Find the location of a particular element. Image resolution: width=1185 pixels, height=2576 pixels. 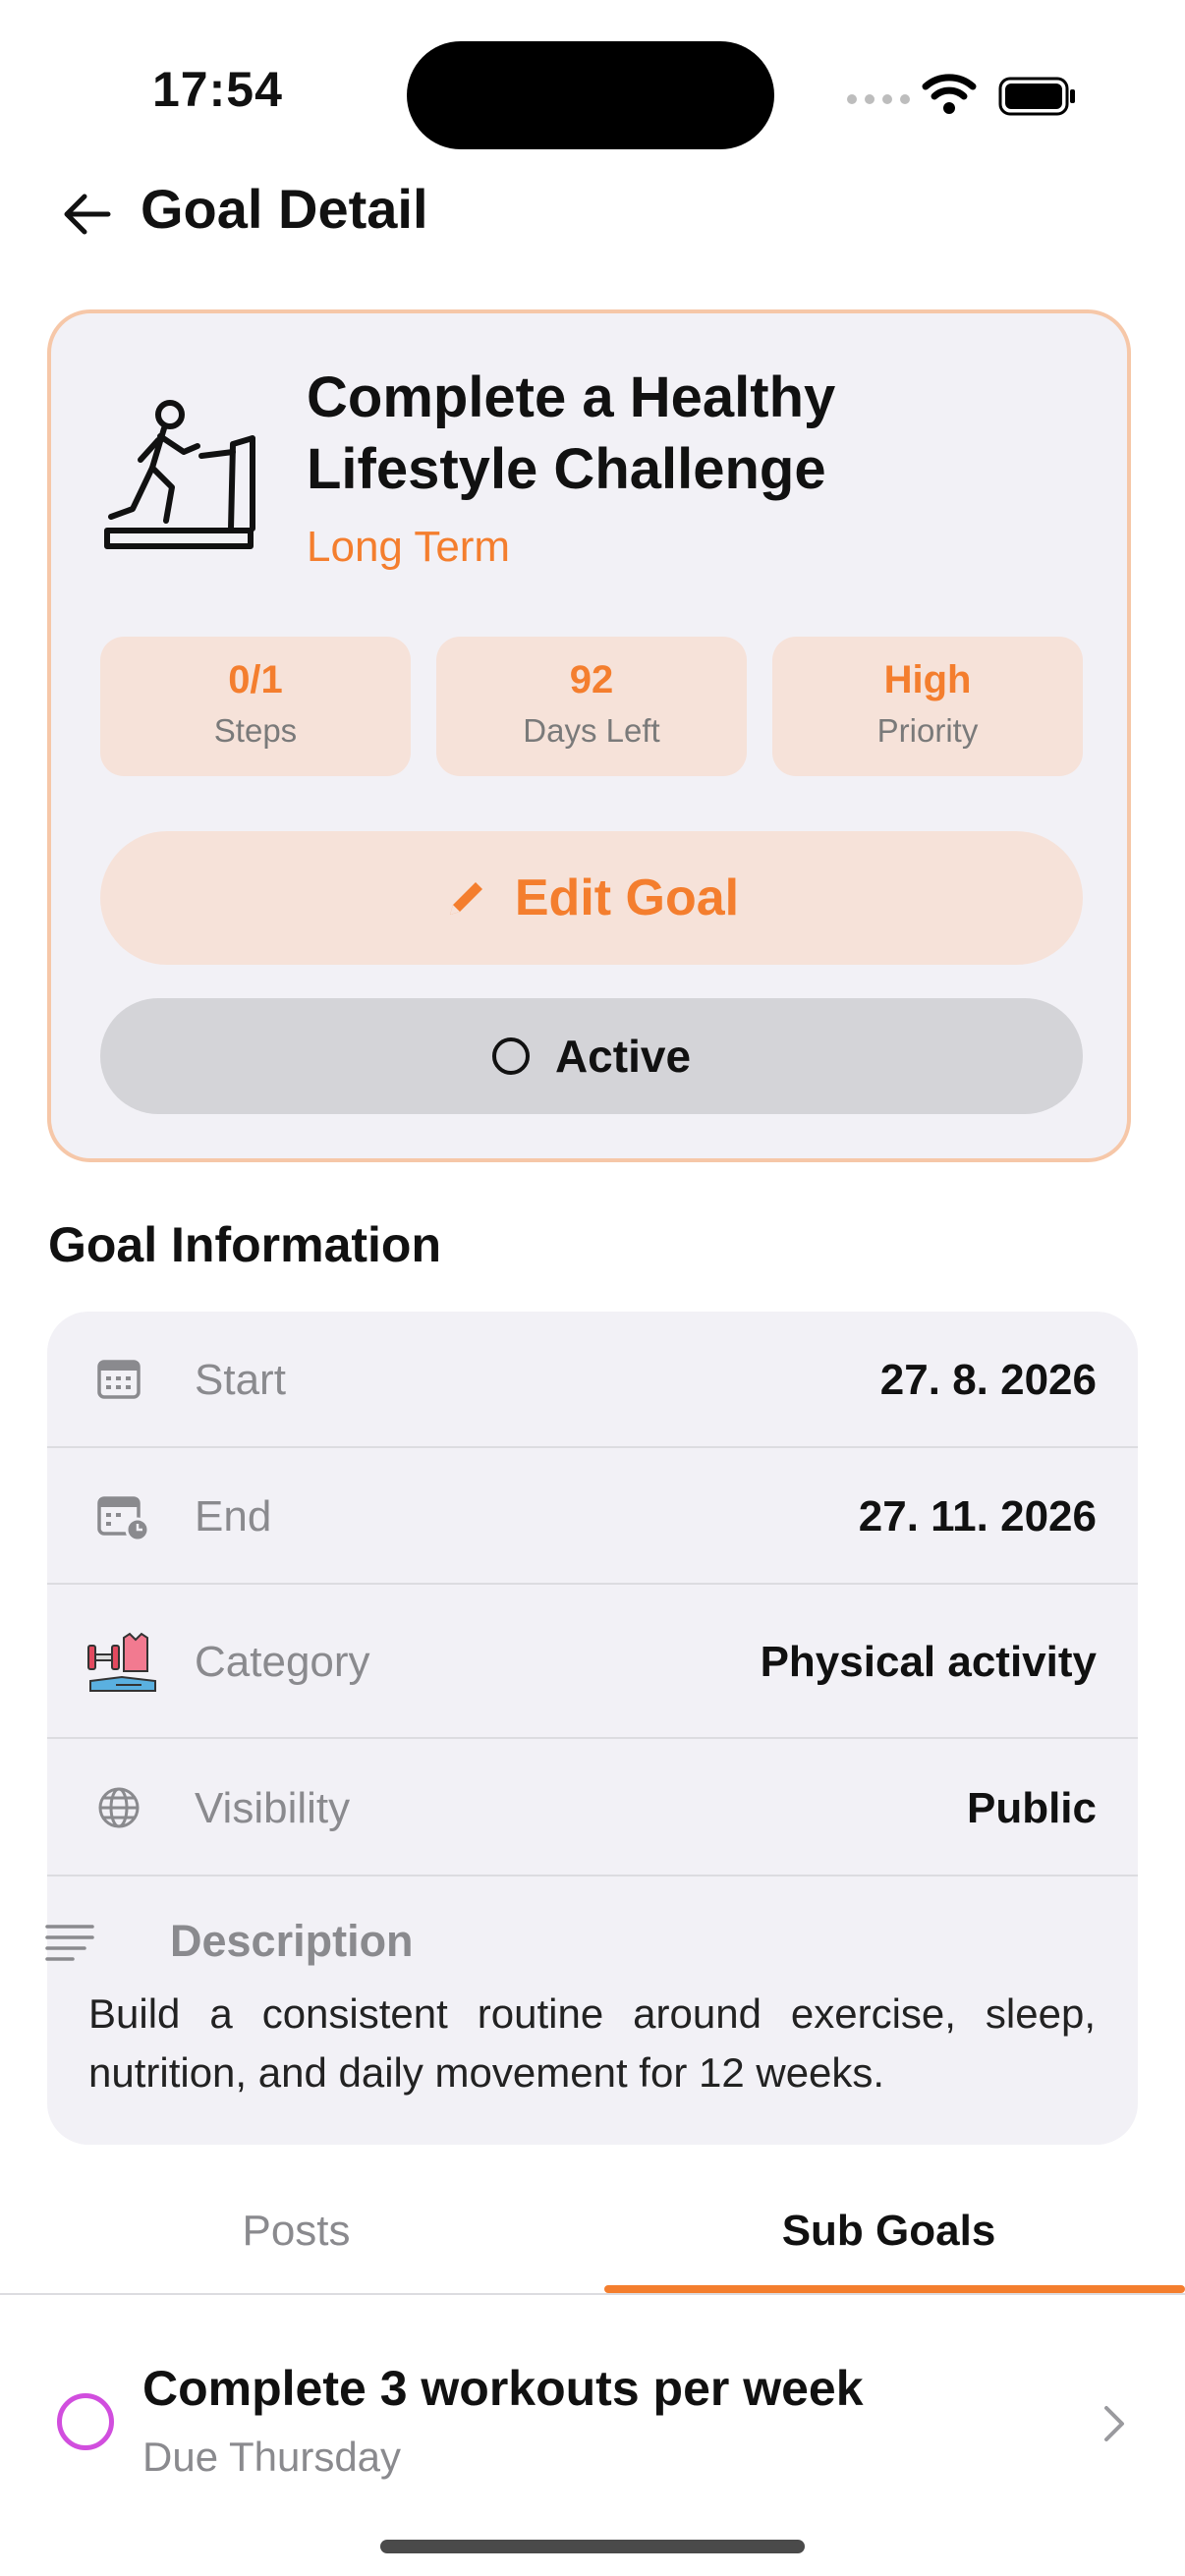

stat-value: 92 is located at coordinates (592, 679).